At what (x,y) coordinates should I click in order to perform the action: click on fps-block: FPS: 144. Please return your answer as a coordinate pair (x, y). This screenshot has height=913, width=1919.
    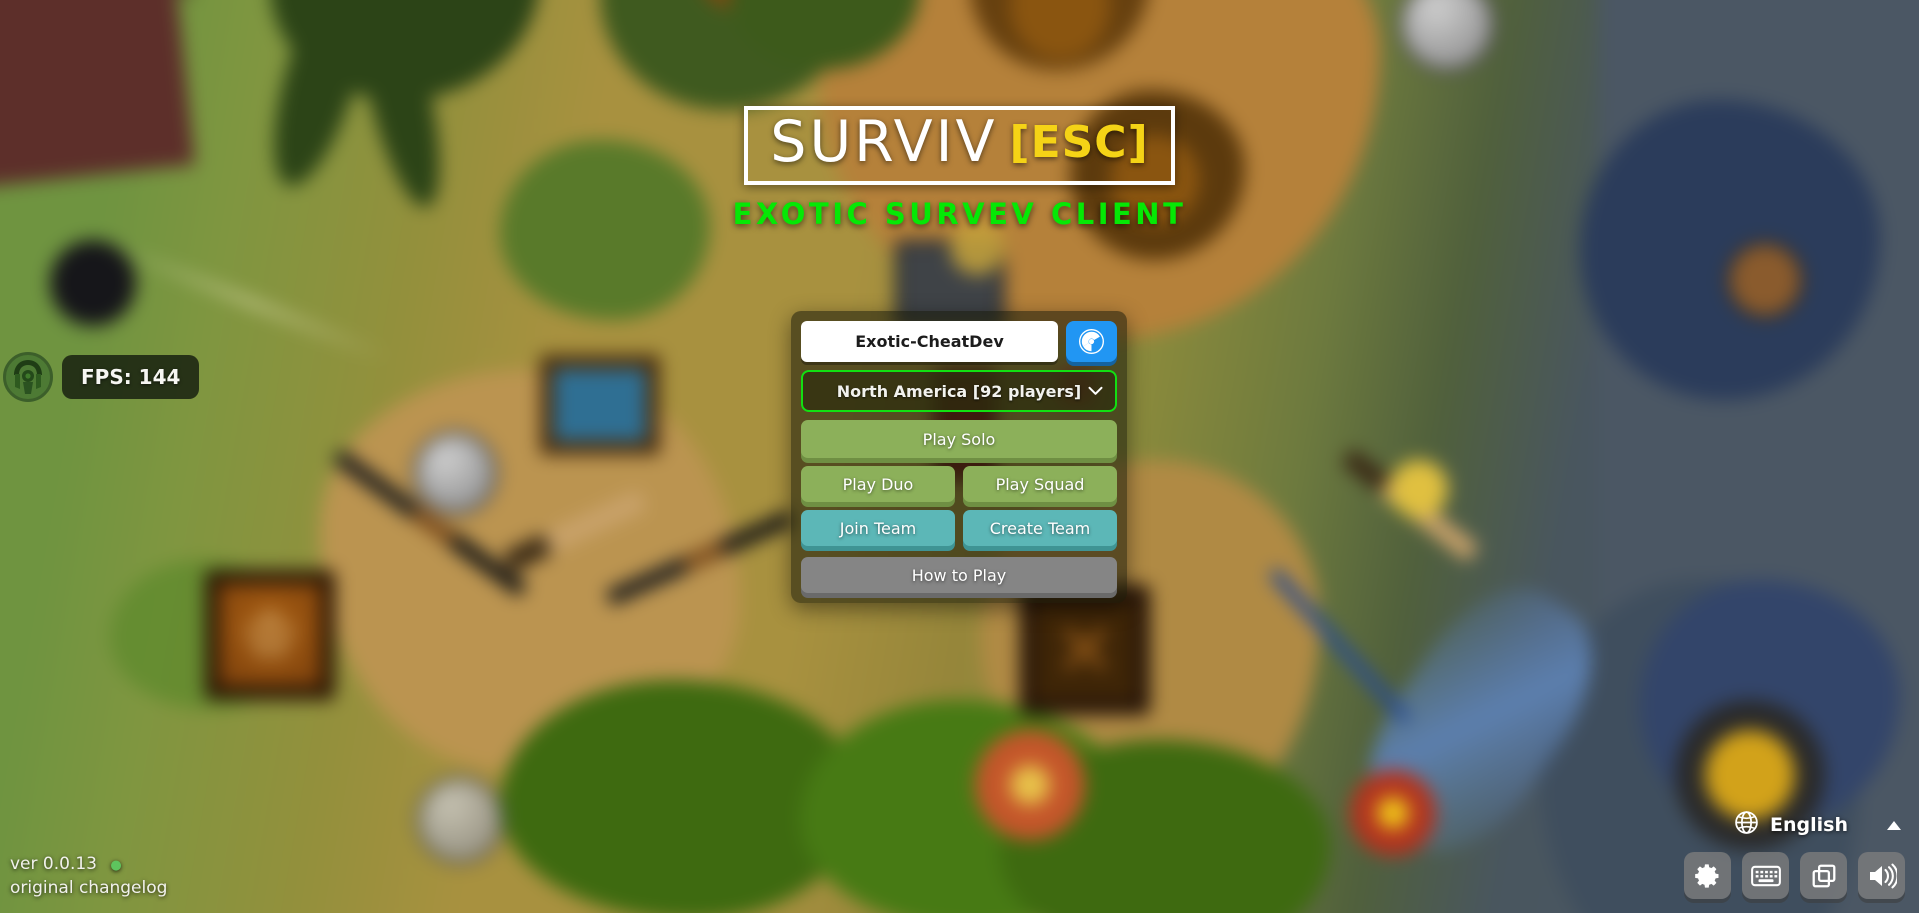
    Looking at the image, I should click on (101, 377).